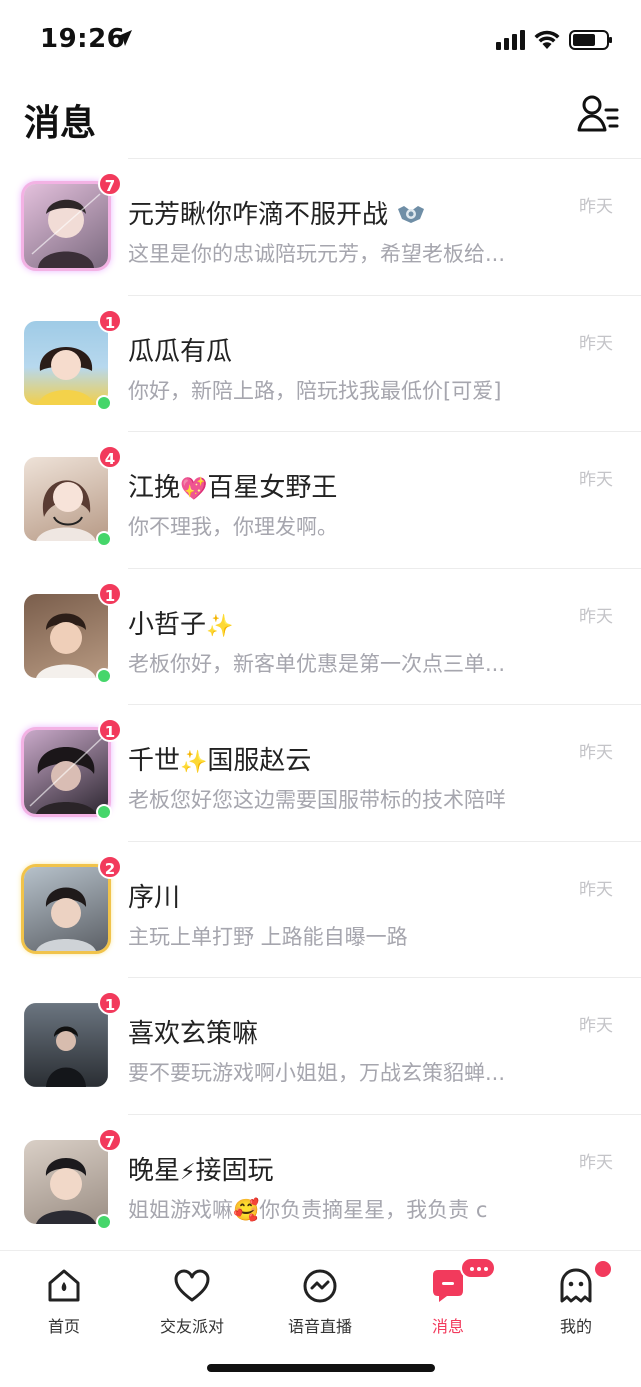  I want to click on tab-label: 首页, so click(63, 1326).